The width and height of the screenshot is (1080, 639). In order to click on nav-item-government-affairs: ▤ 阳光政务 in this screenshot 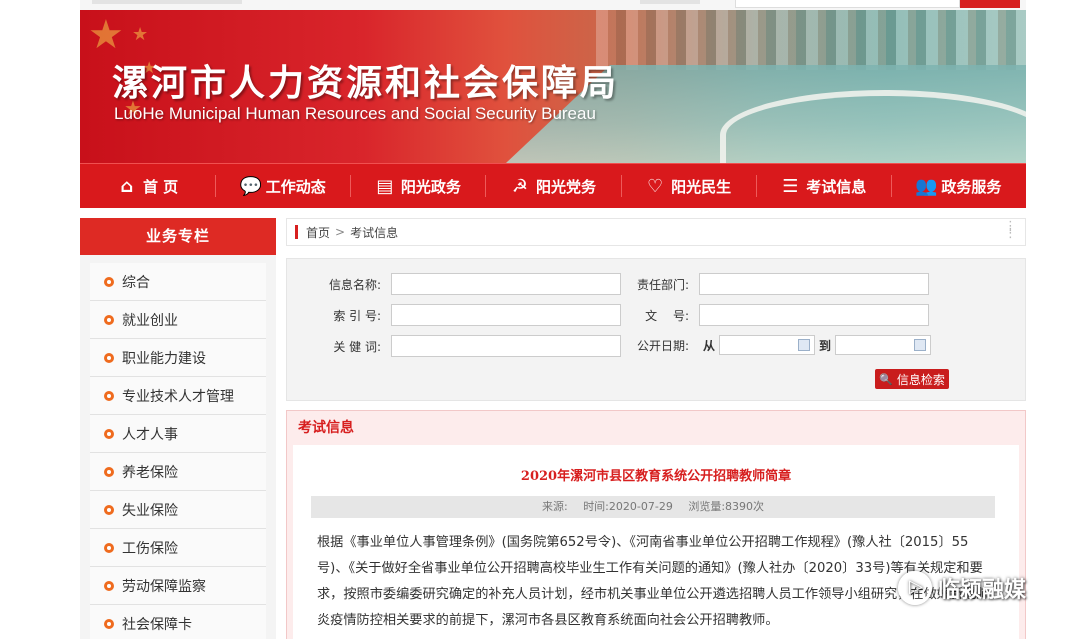, I will do `click(417, 186)`.